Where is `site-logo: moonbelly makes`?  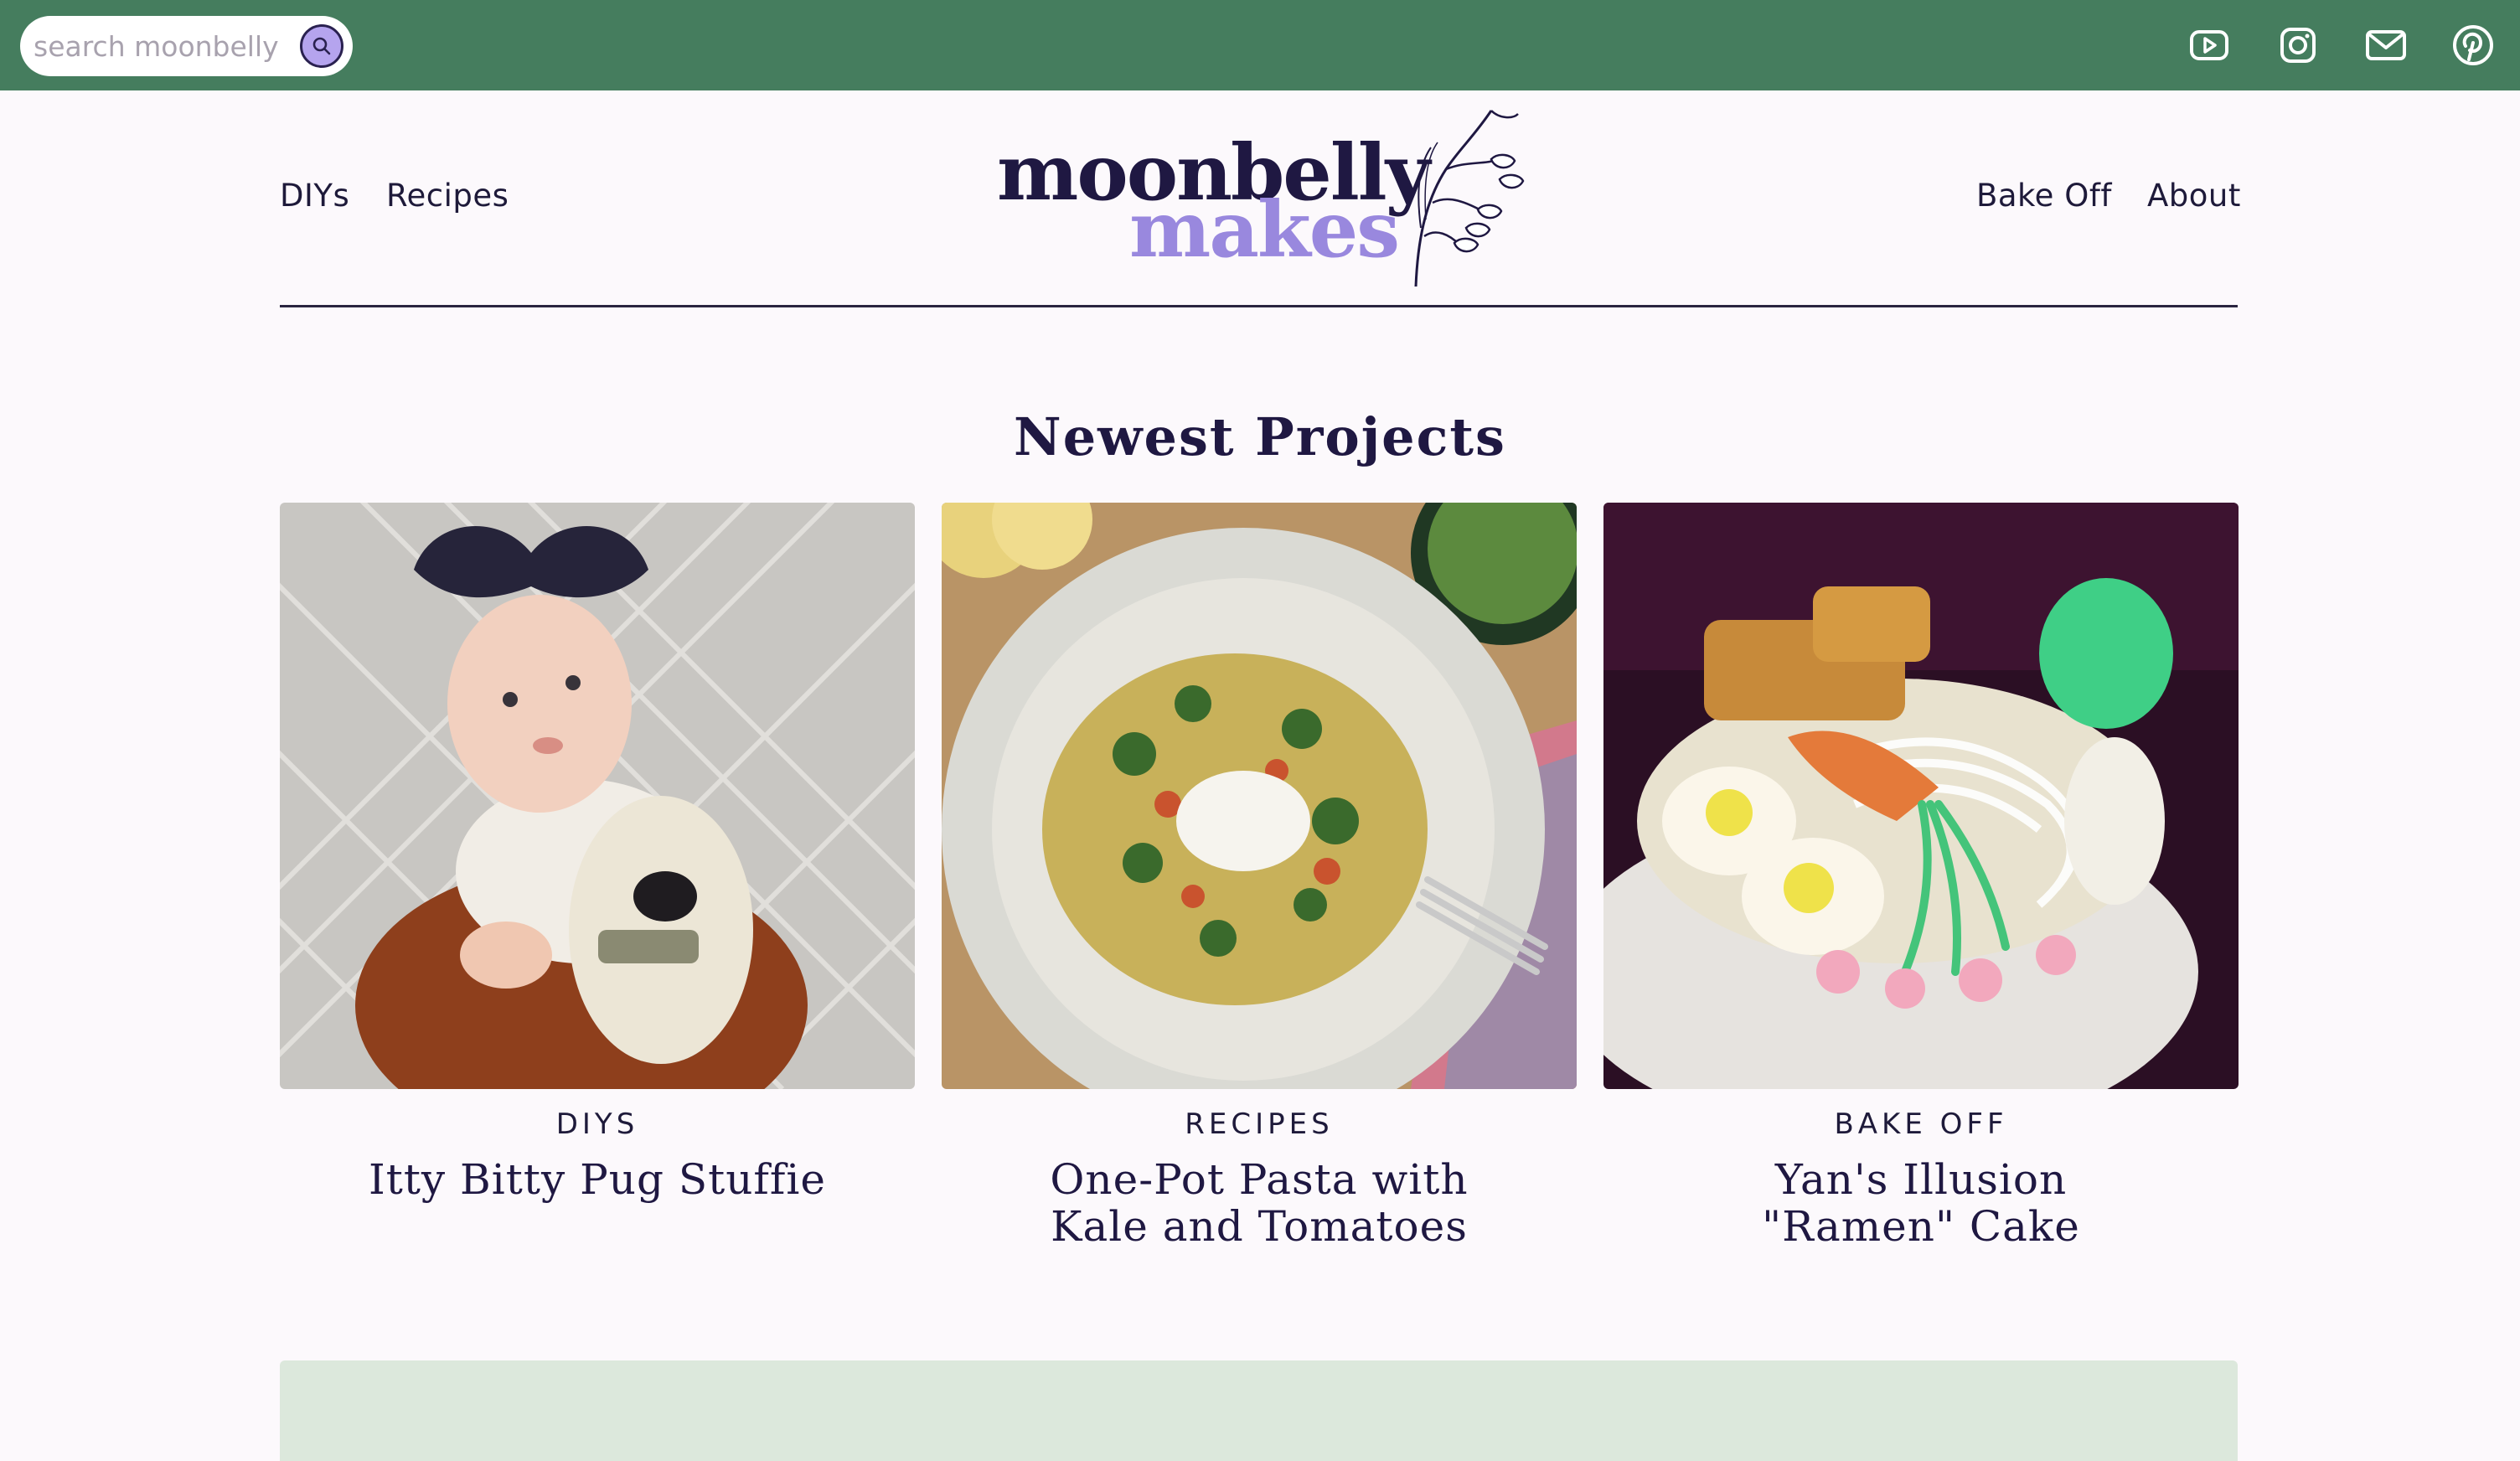
site-logo: moonbelly makes is located at coordinates (1257, 198).